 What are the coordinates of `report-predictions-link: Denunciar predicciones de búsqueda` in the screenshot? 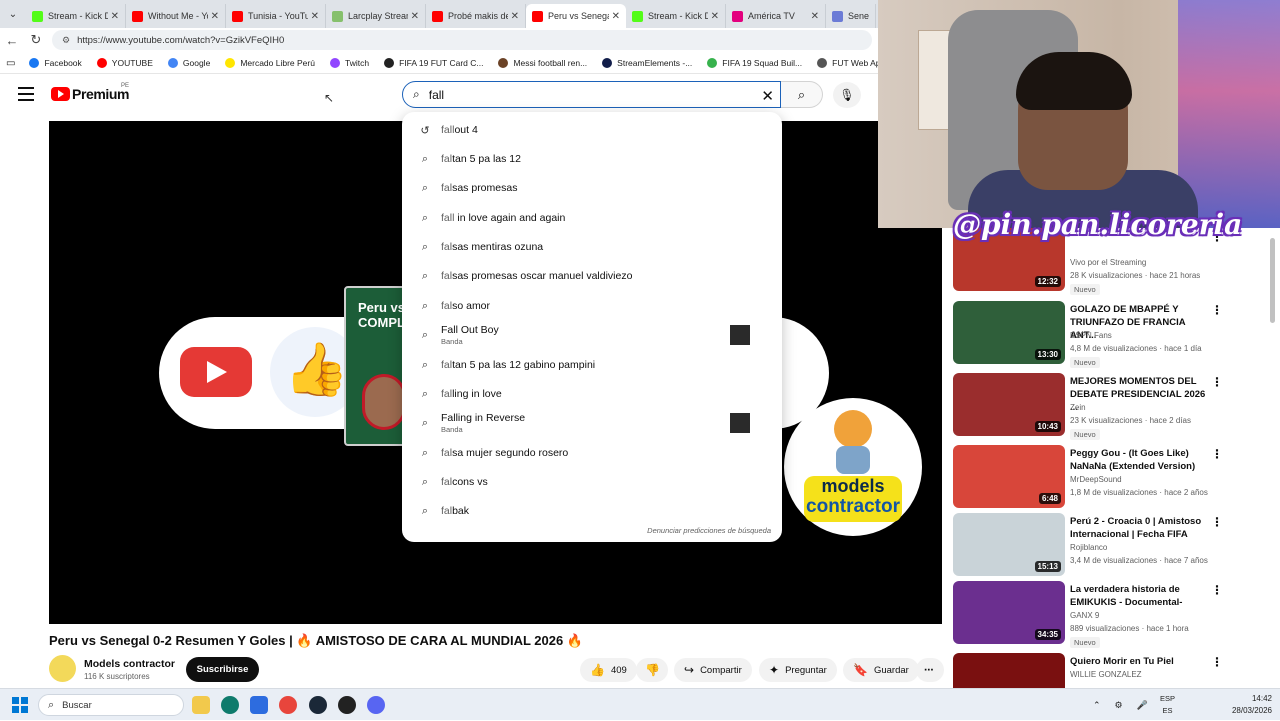 It's located at (709, 530).